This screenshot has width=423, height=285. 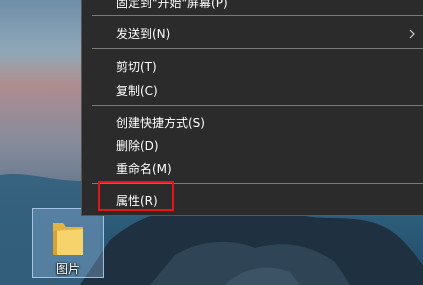 What do you see at coordinates (137, 146) in the screenshot?
I see `menu-item-label: 删除(D)` at bounding box center [137, 146].